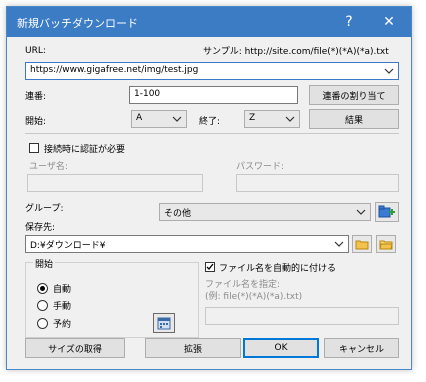  What do you see at coordinates (62, 307) in the screenshot?
I see `start-manual-label: 手動` at bounding box center [62, 307].